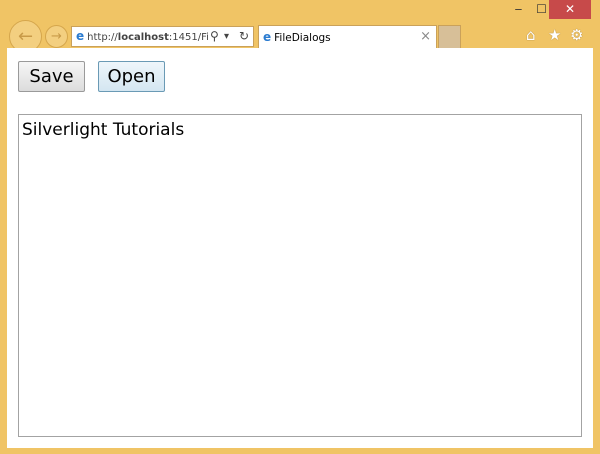 This screenshot has height=454, width=600. What do you see at coordinates (449, 37) in the screenshot?
I see `new-tab-button` at bounding box center [449, 37].